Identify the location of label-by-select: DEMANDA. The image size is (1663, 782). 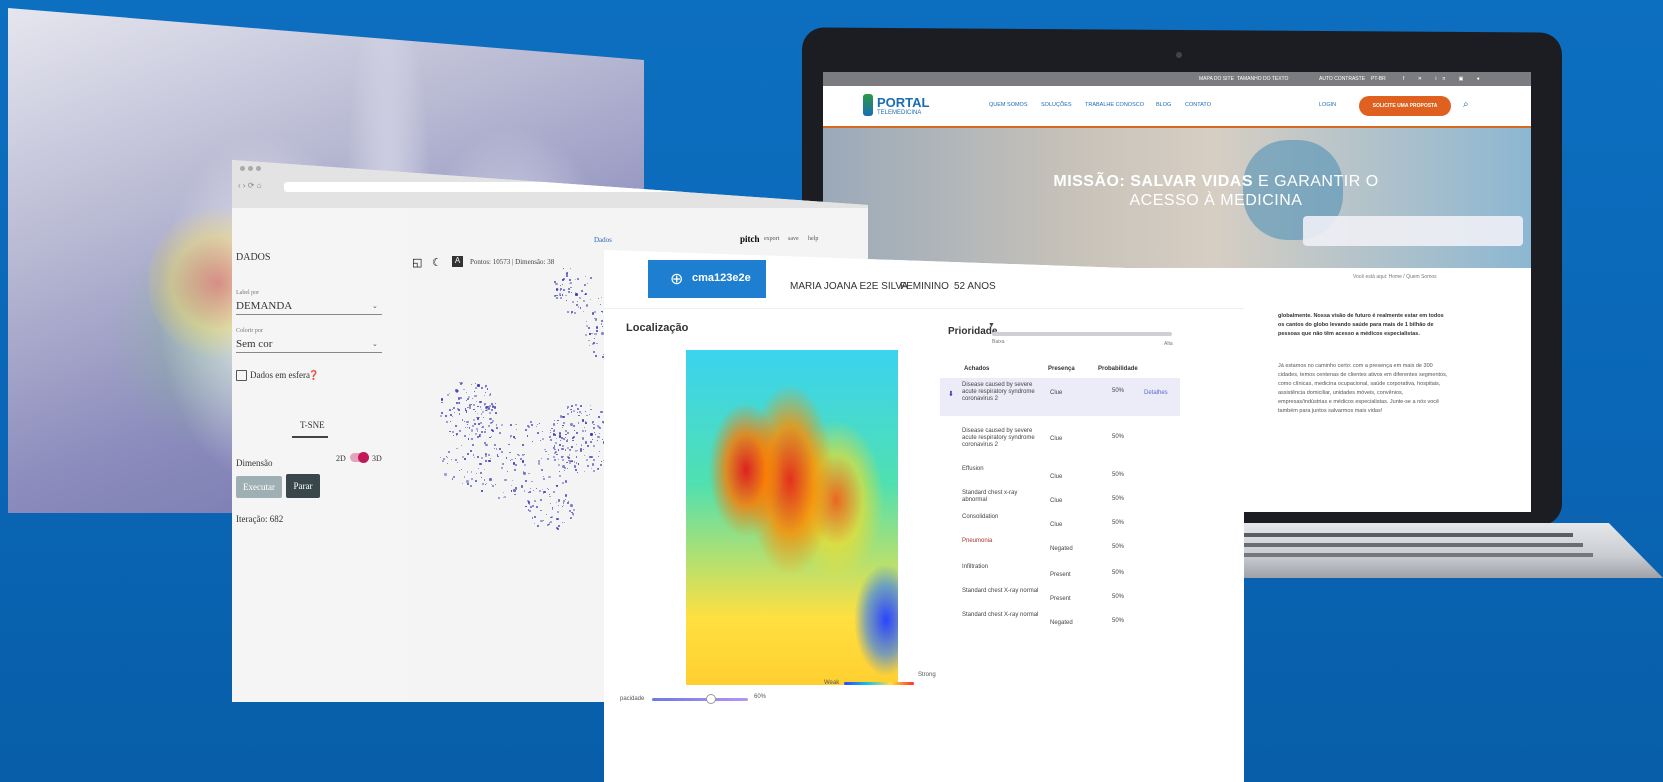
(264, 306).